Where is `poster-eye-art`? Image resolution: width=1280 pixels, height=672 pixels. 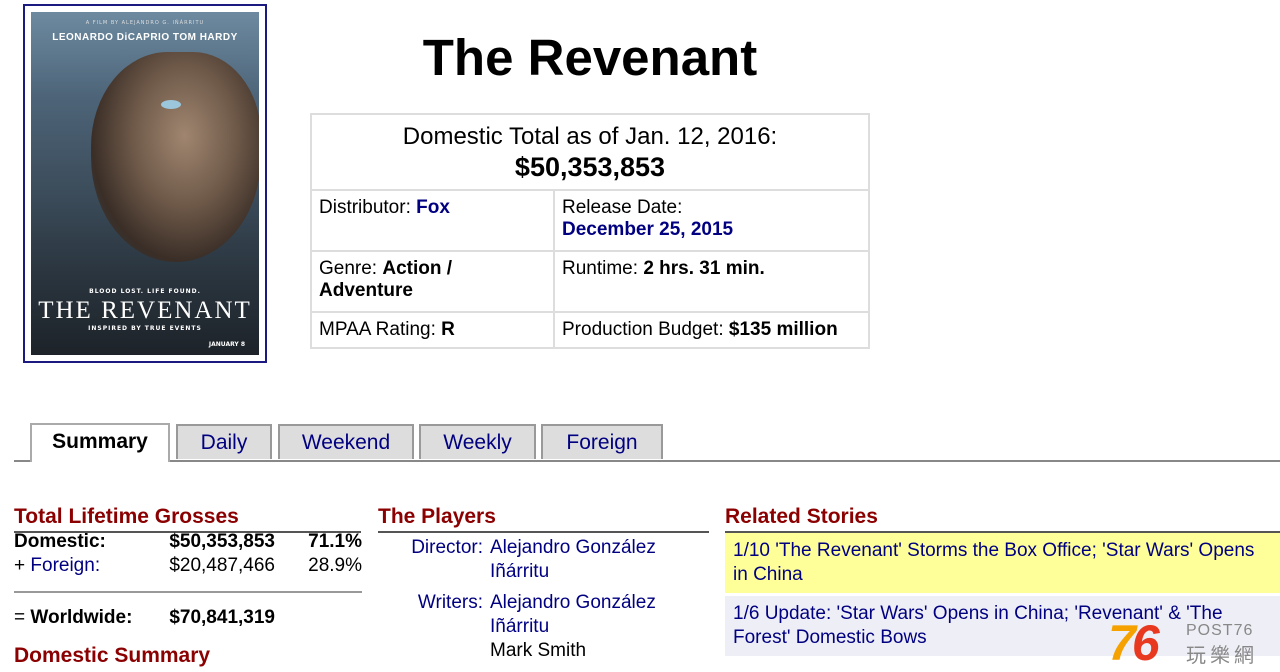 poster-eye-art is located at coordinates (171, 104).